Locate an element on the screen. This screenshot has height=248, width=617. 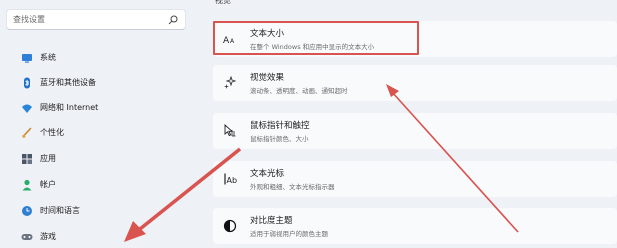
bluetooth-icon is located at coordinates (27, 83).